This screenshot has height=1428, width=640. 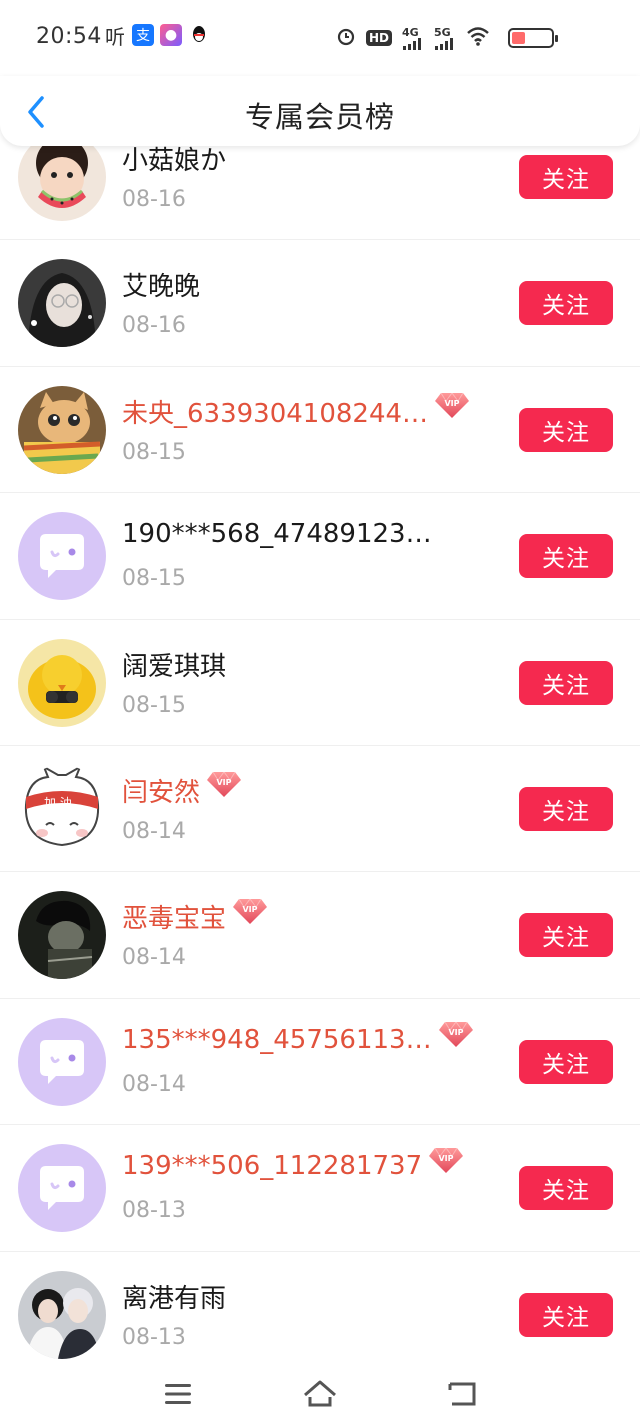 I want to click on battery-icon: 4, so click(x=533, y=38).